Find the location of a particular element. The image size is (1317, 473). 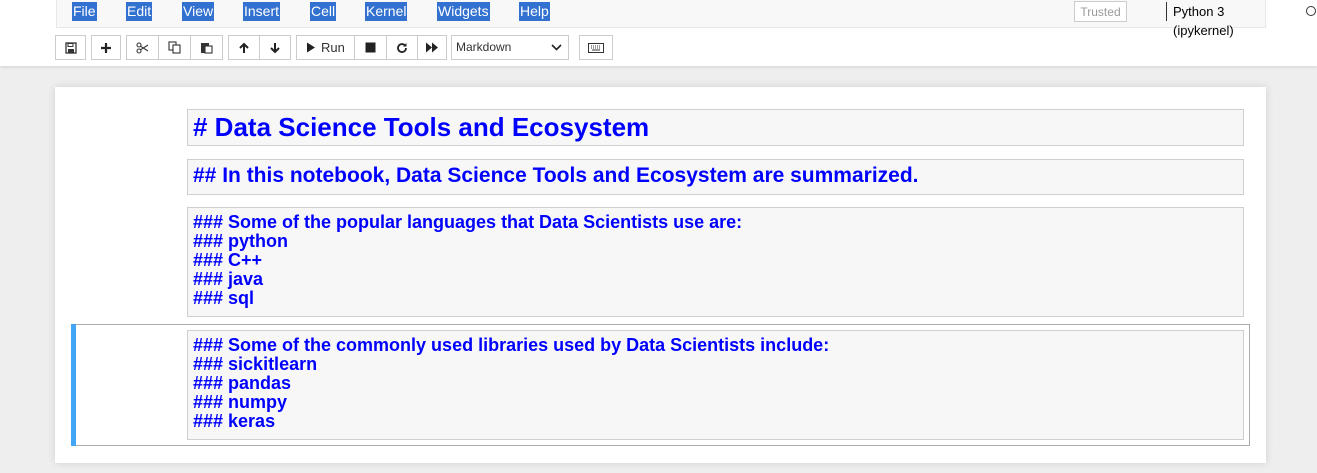

cell-line: # Data Science Tools and Ecosystem is located at coordinates (421, 127).